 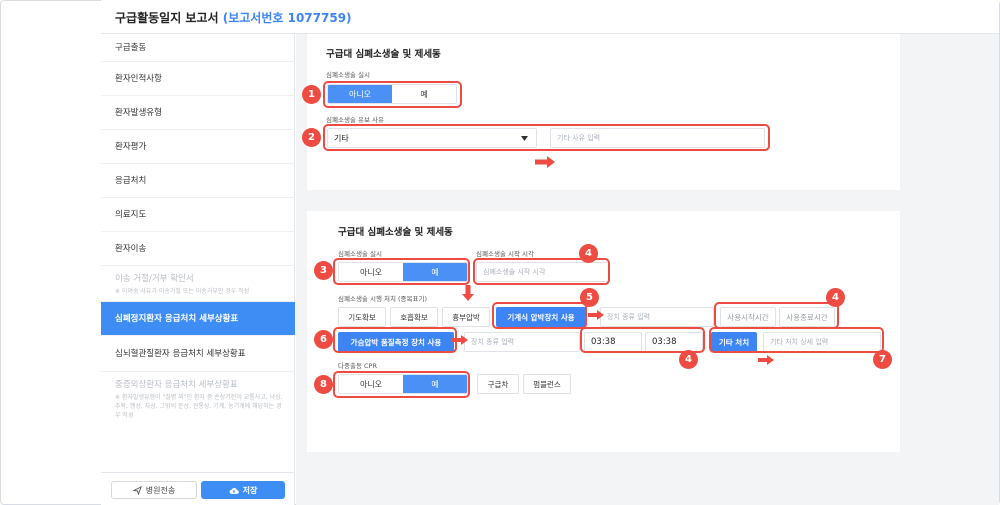 What do you see at coordinates (198, 472) in the screenshot?
I see `sidebar-divider` at bounding box center [198, 472].